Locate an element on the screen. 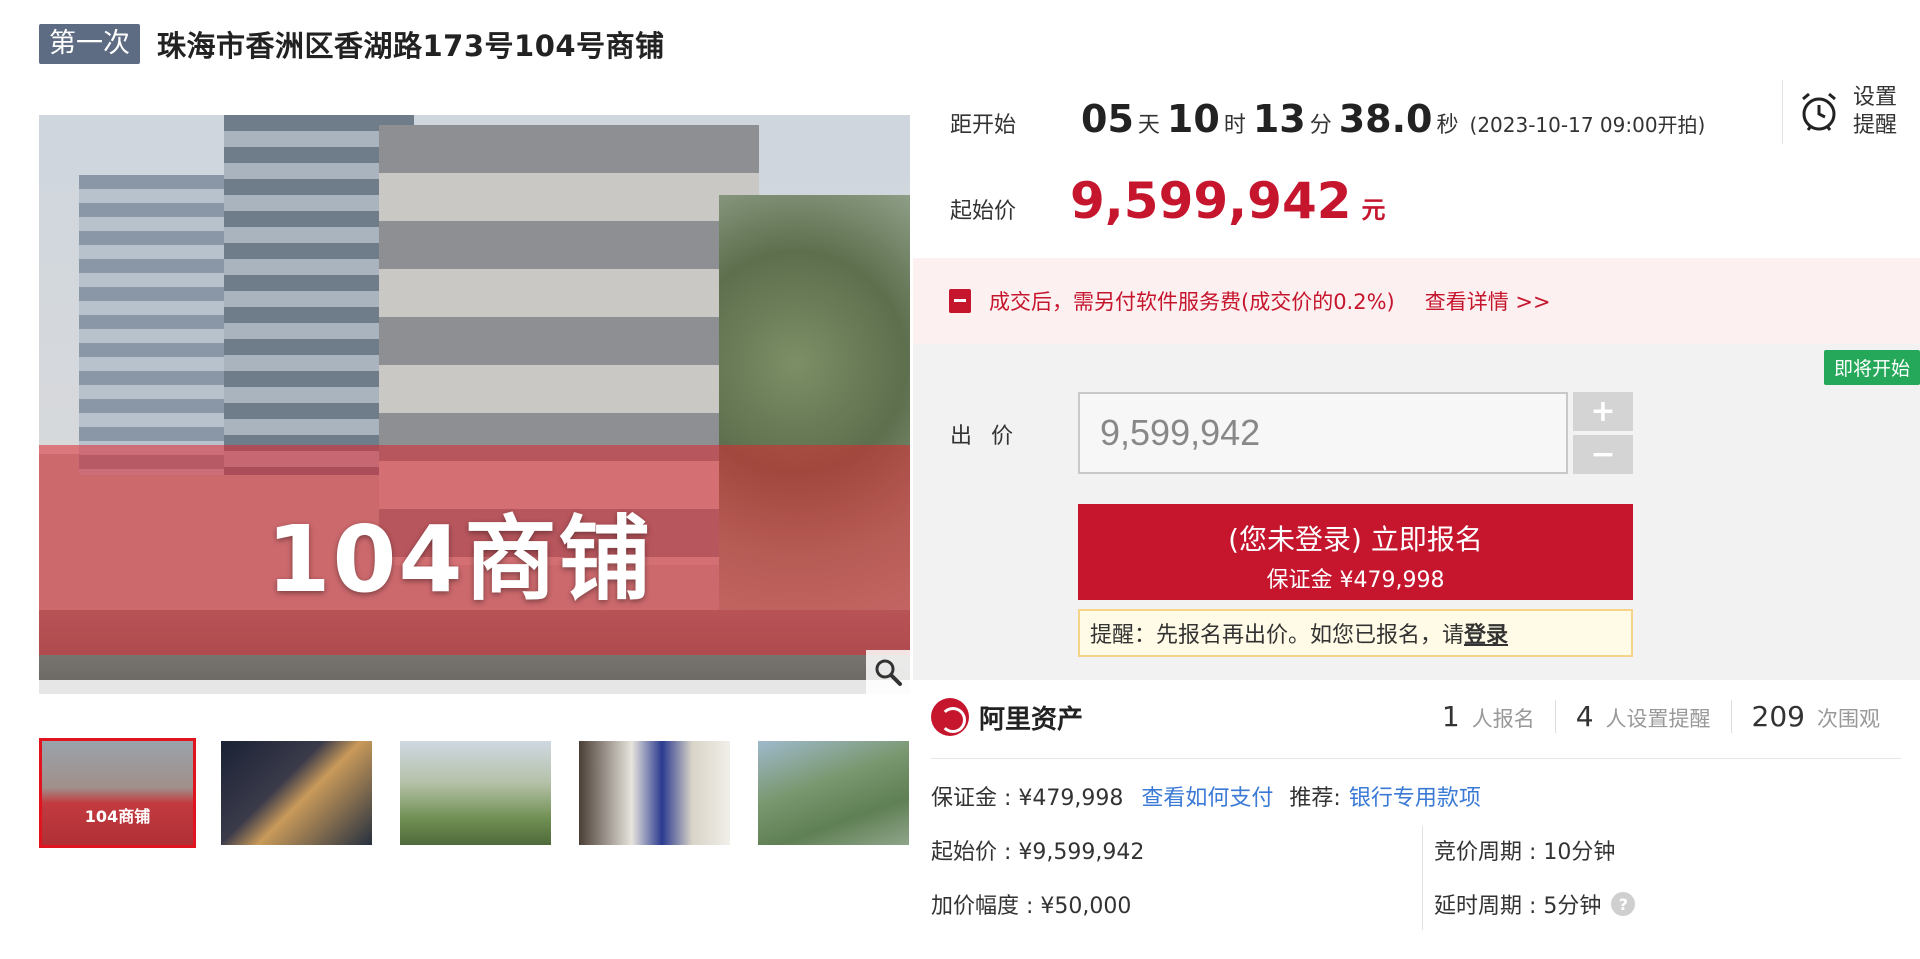  countdown-minutes: 13 is located at coordinates (1279, 119).